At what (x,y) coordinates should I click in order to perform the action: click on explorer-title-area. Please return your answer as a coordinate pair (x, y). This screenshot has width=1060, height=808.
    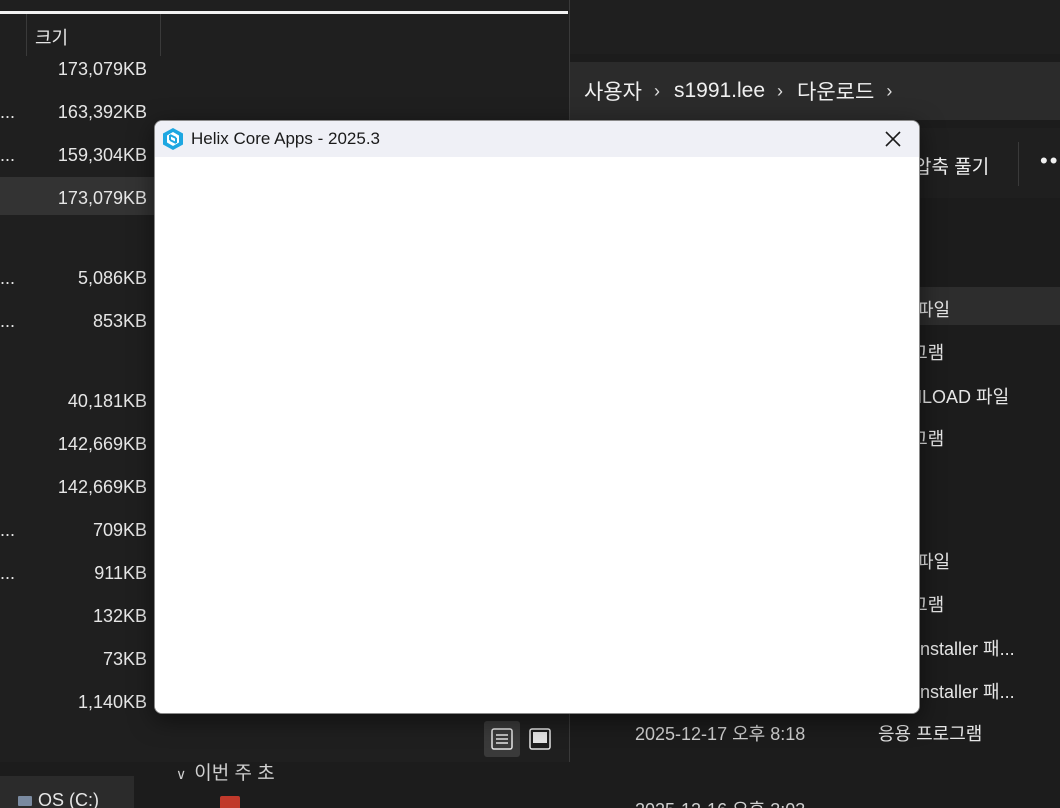
    Looking at the image, I should click on (814, 27).